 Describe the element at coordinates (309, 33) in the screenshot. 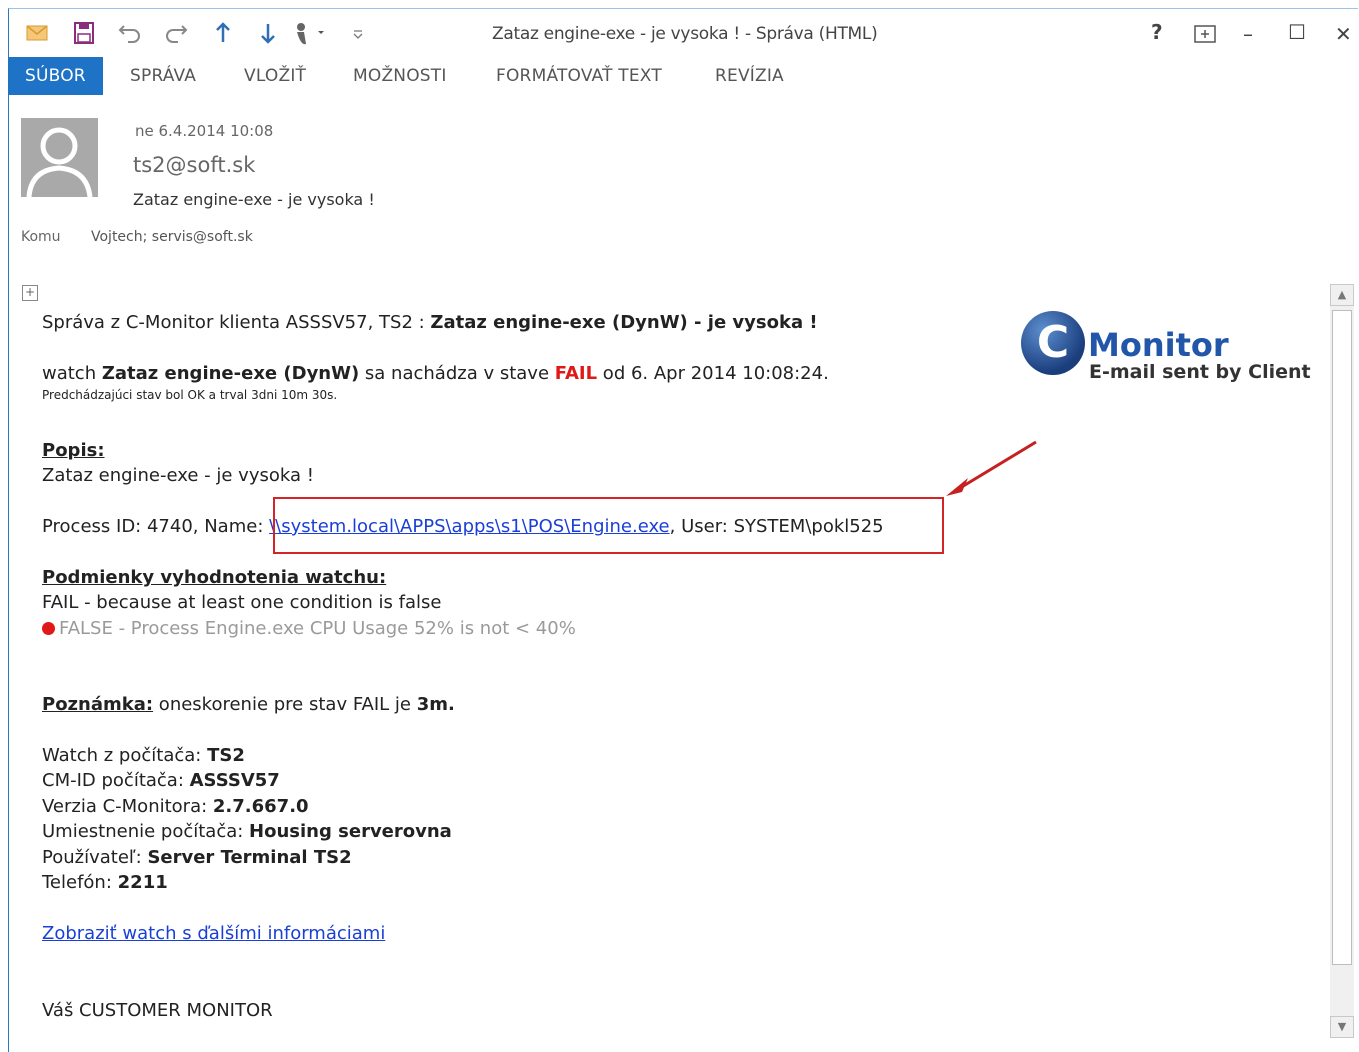

I see `touch-mode-icon` at that location.